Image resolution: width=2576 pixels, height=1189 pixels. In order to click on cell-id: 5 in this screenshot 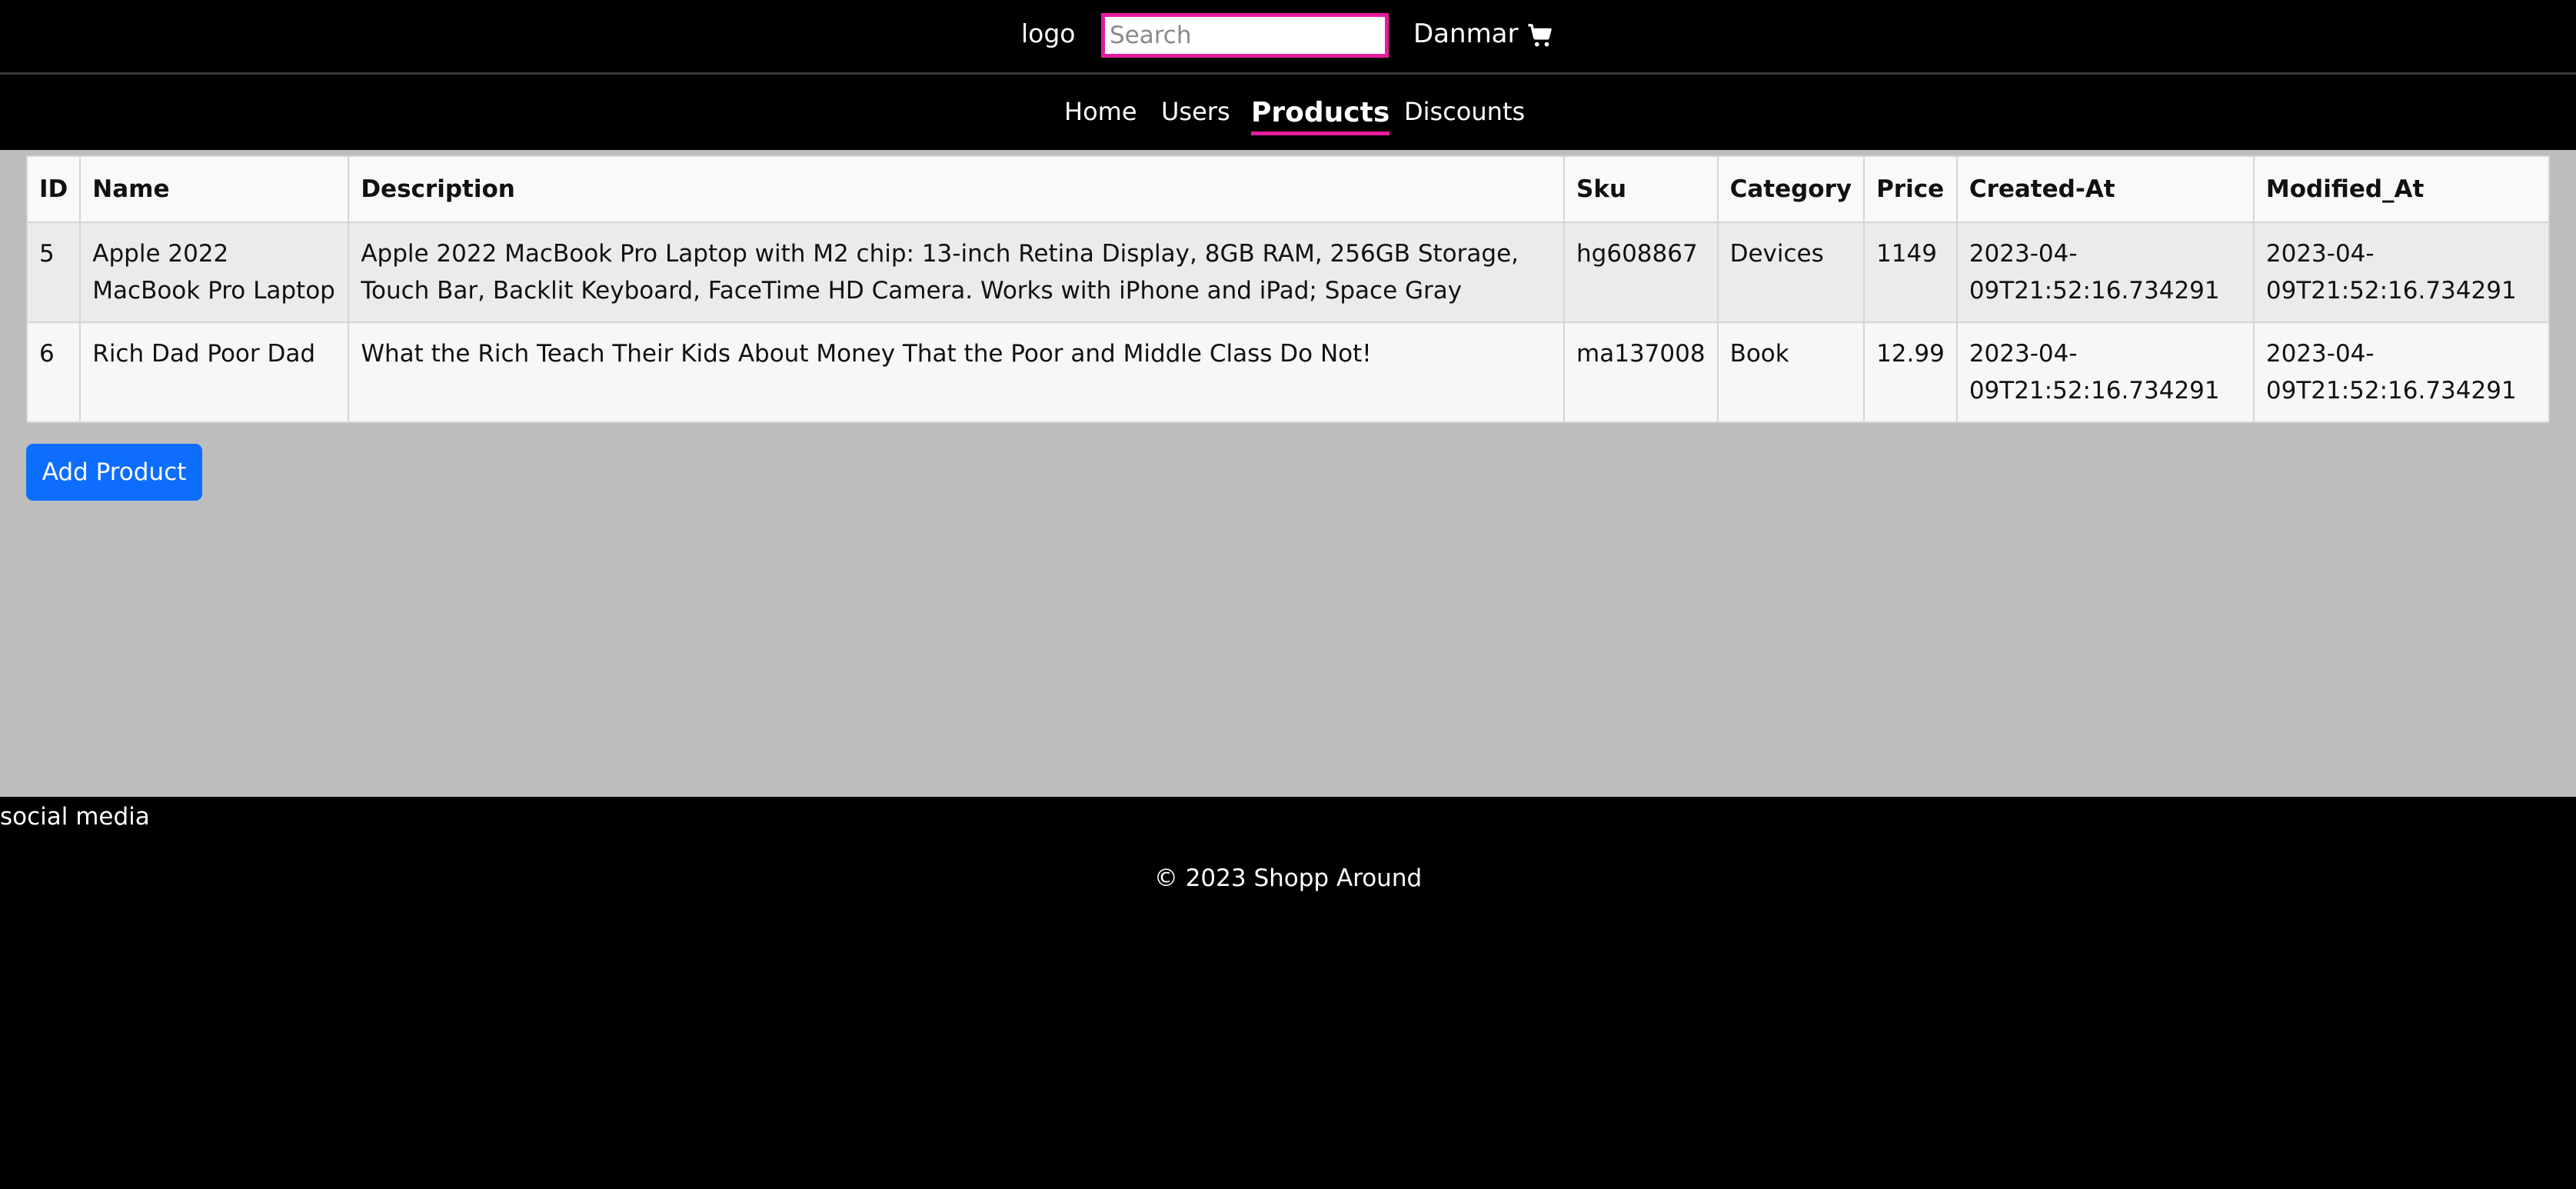, I will do `click(53, 272)`.